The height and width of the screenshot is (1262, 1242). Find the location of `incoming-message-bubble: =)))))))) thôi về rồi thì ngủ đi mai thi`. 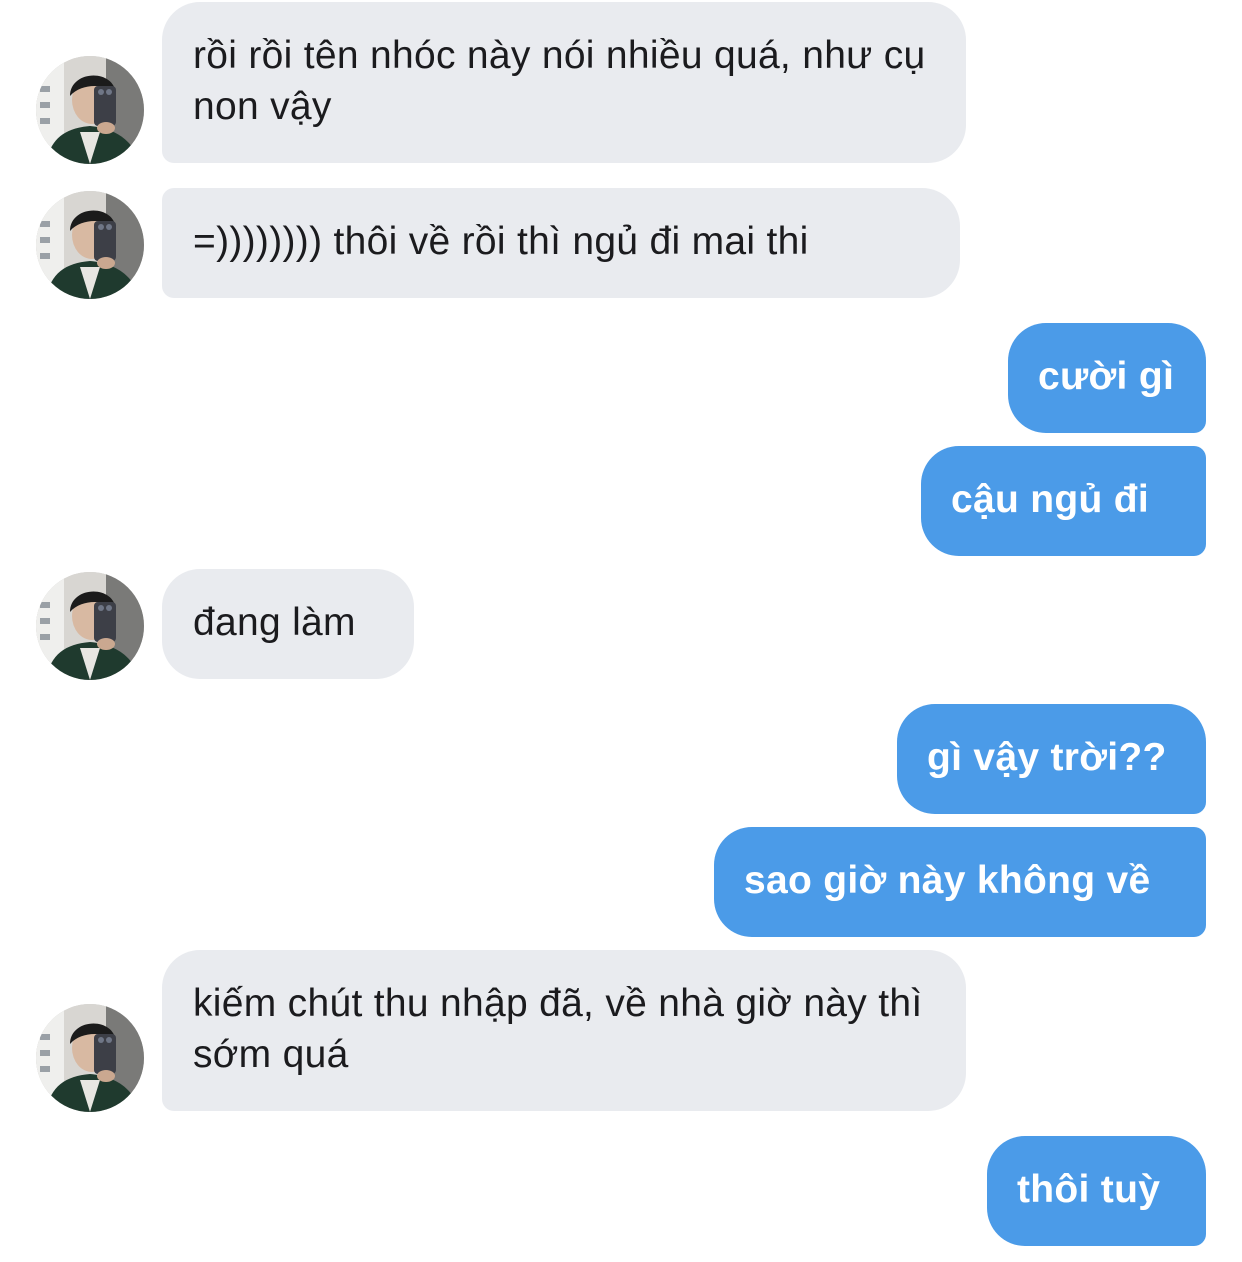

incoming-message-bubble: =)))))))) thôi về rồi thì ngủ đi mai thi is located at coordinates (561, 243).